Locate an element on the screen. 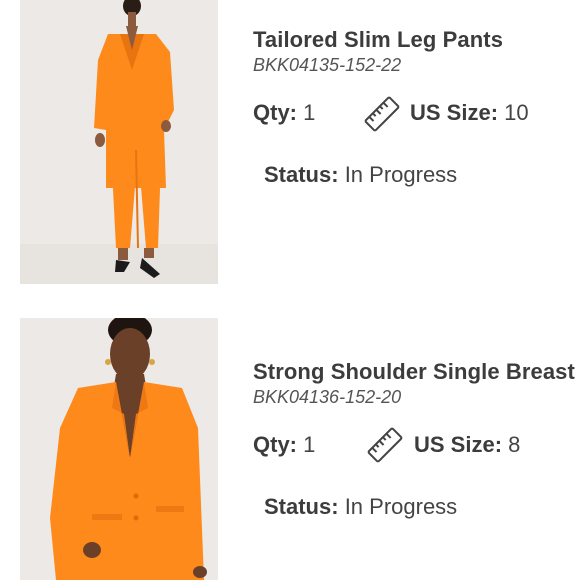 The height and width of the screenshot is (580, 580). product-name: Tailored Slim Leg Pants is located at coordinates (378, 40).